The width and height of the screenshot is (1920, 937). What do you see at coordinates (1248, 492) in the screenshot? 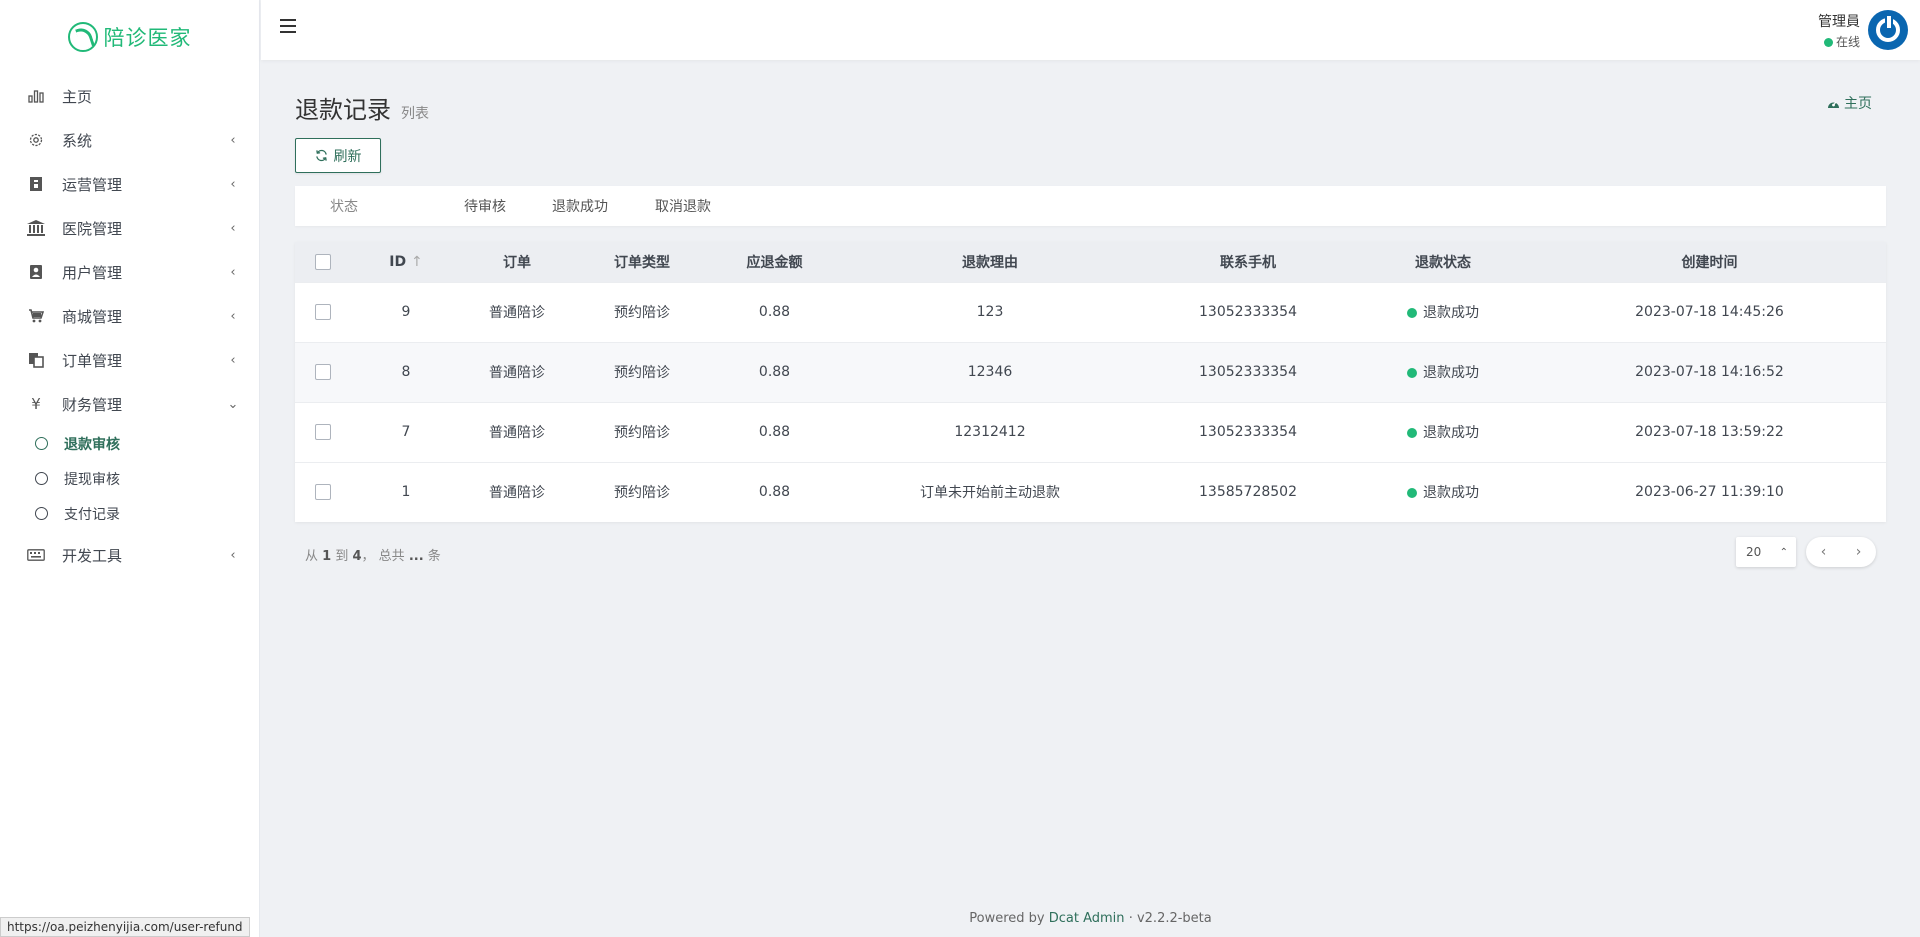
I see `cell-phone: 13585728502` at bounding box center [1248, 492].